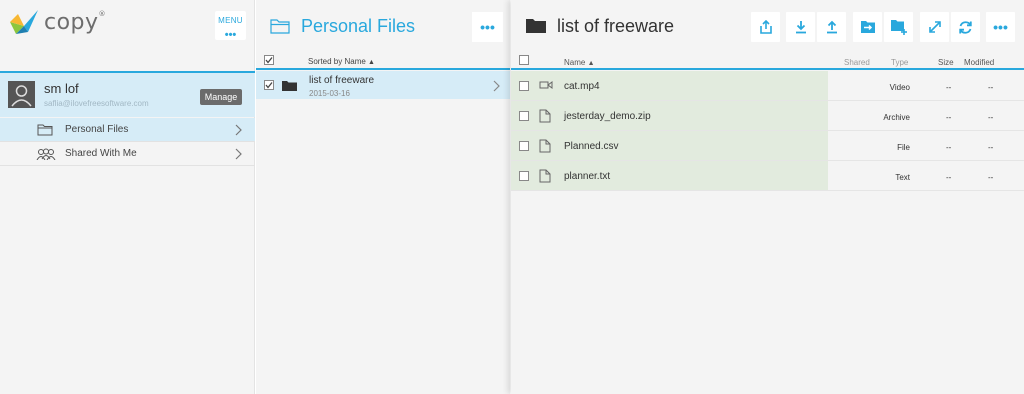  I want to click on more-icon: •••, so click(1000, 27).